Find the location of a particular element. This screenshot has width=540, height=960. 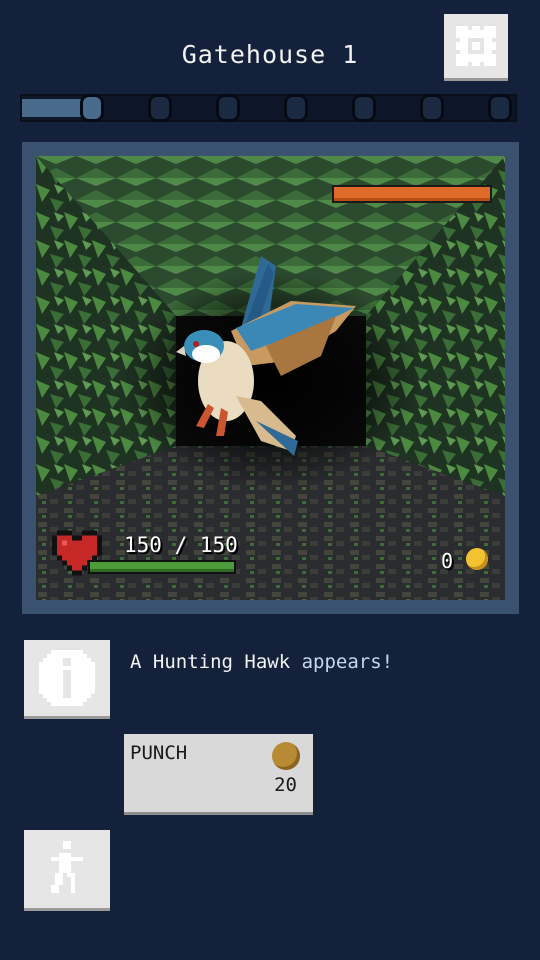

player-health-fill is located at coordinates (162, 567).